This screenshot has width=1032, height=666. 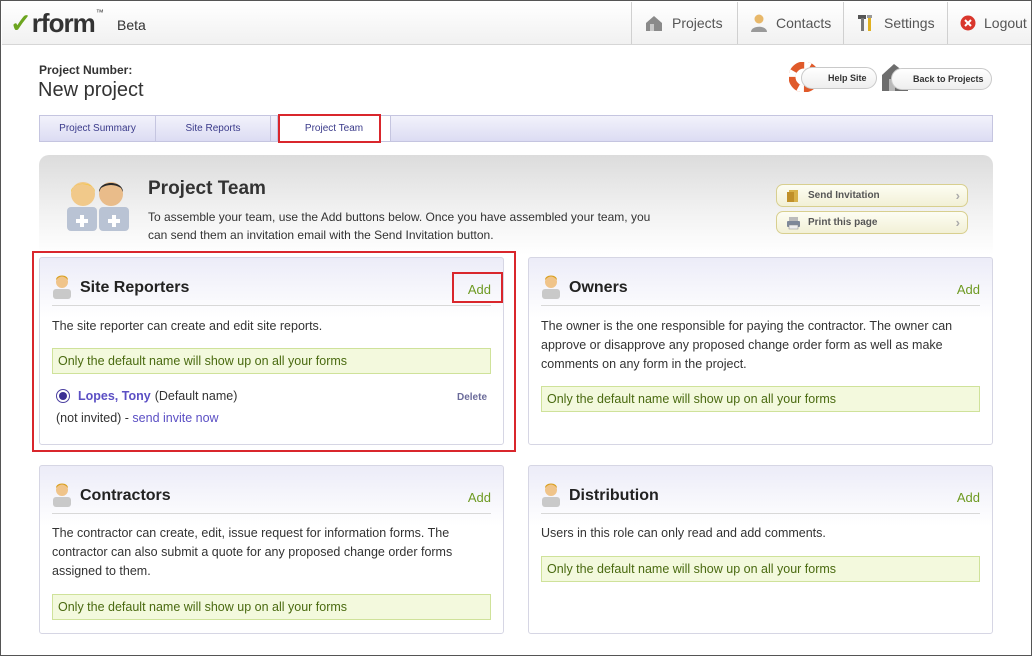 What do you see at coordinates (213, 128) in the screenshot?
I see `tab-site-reports: Site Reports` at bounding box center [213, 128].